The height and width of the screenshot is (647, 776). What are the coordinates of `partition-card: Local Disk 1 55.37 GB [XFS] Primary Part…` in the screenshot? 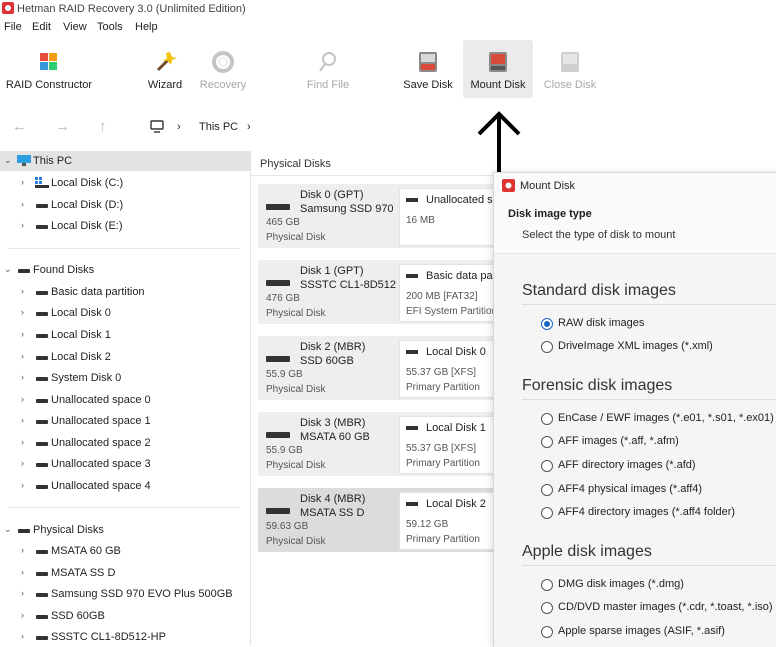 It's located at (449, 445).